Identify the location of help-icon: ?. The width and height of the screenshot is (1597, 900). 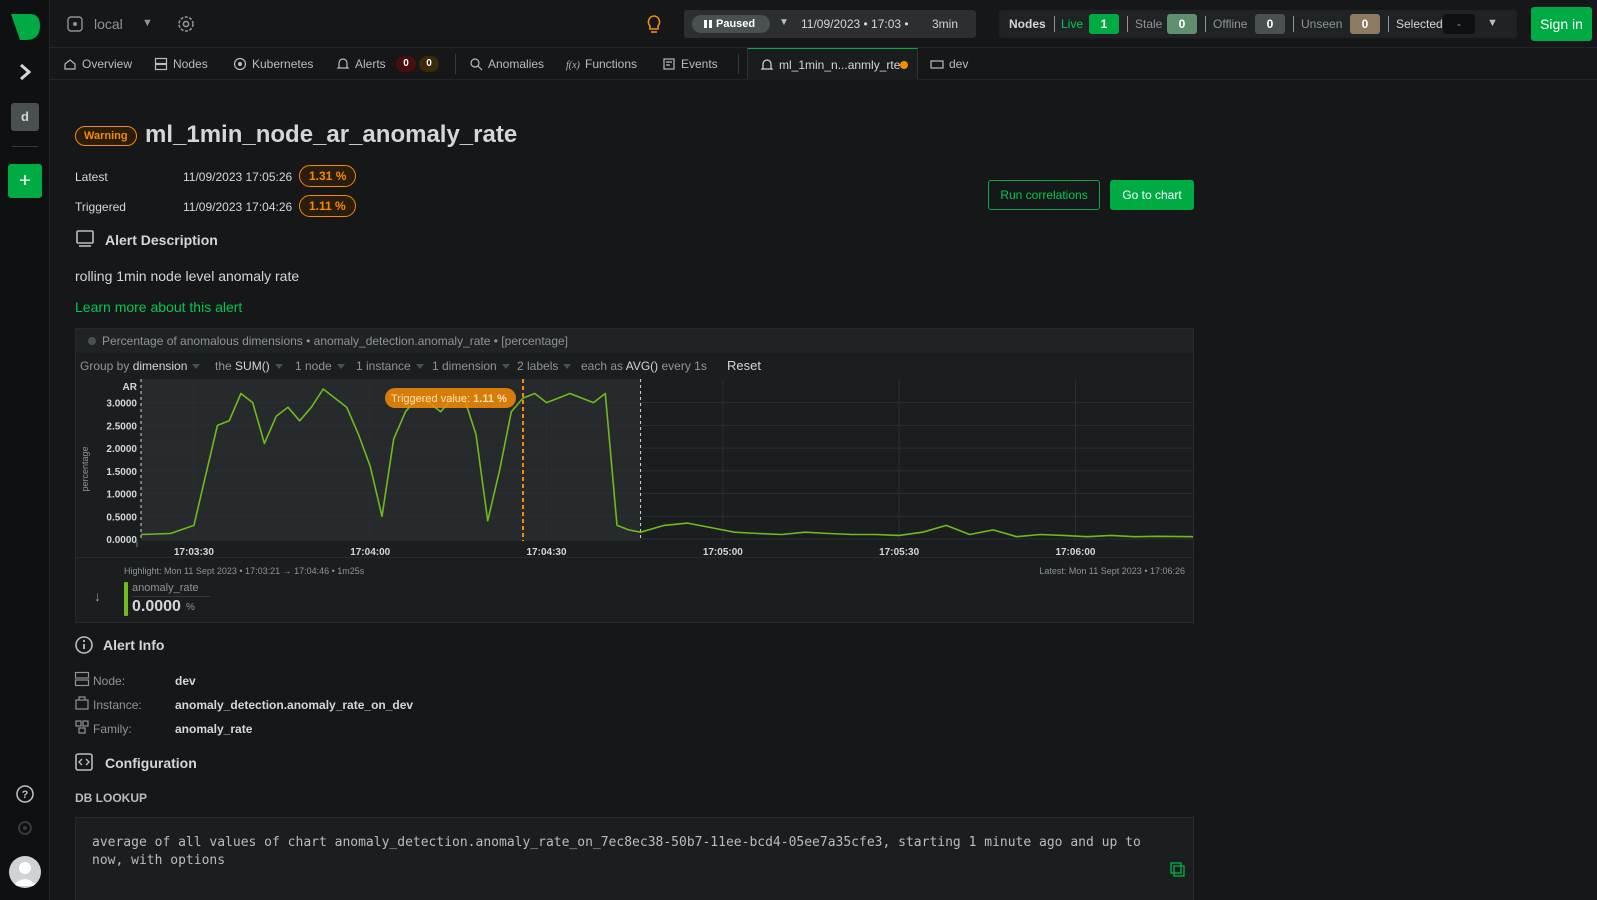
(25, 794).